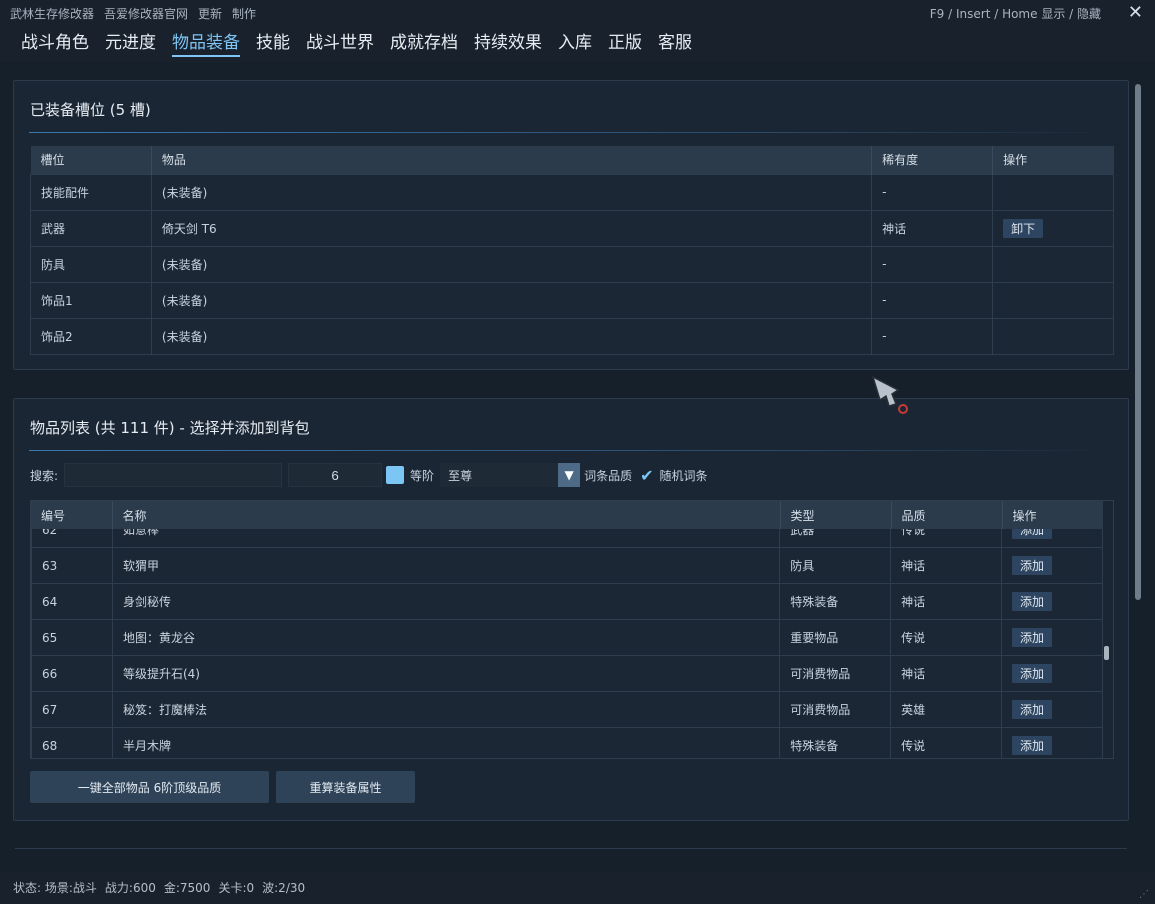 This screenshot has height=904, width=1155. Describe the element at coordinates (835, 709) in the screenshot. I see `item-type: 可消费物品` at that location.